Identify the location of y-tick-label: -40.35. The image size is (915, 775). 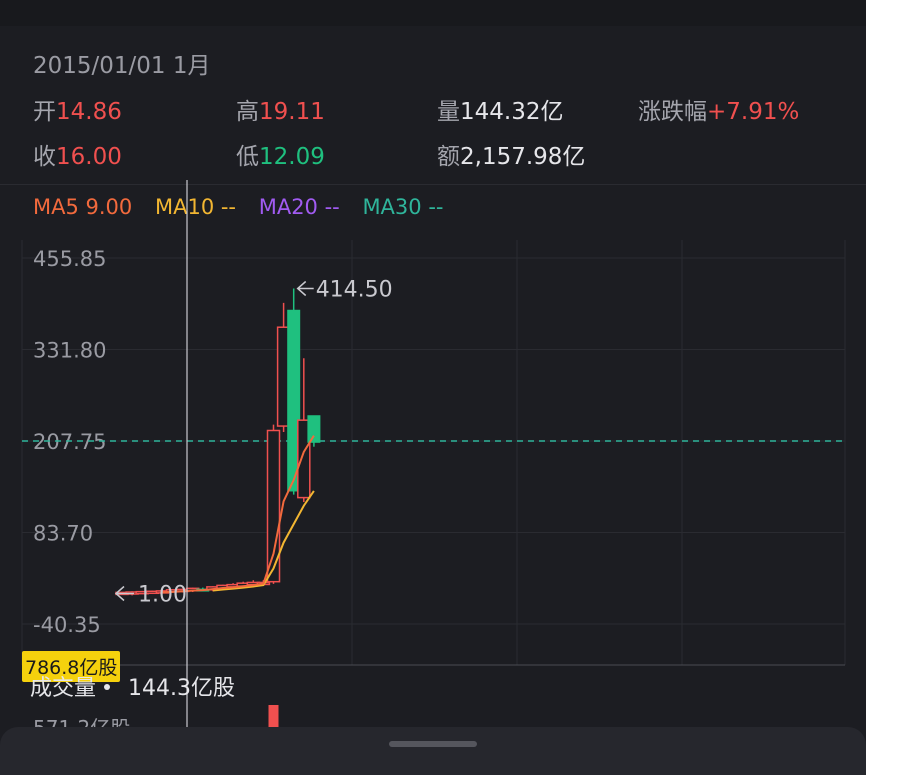
(67, 625).